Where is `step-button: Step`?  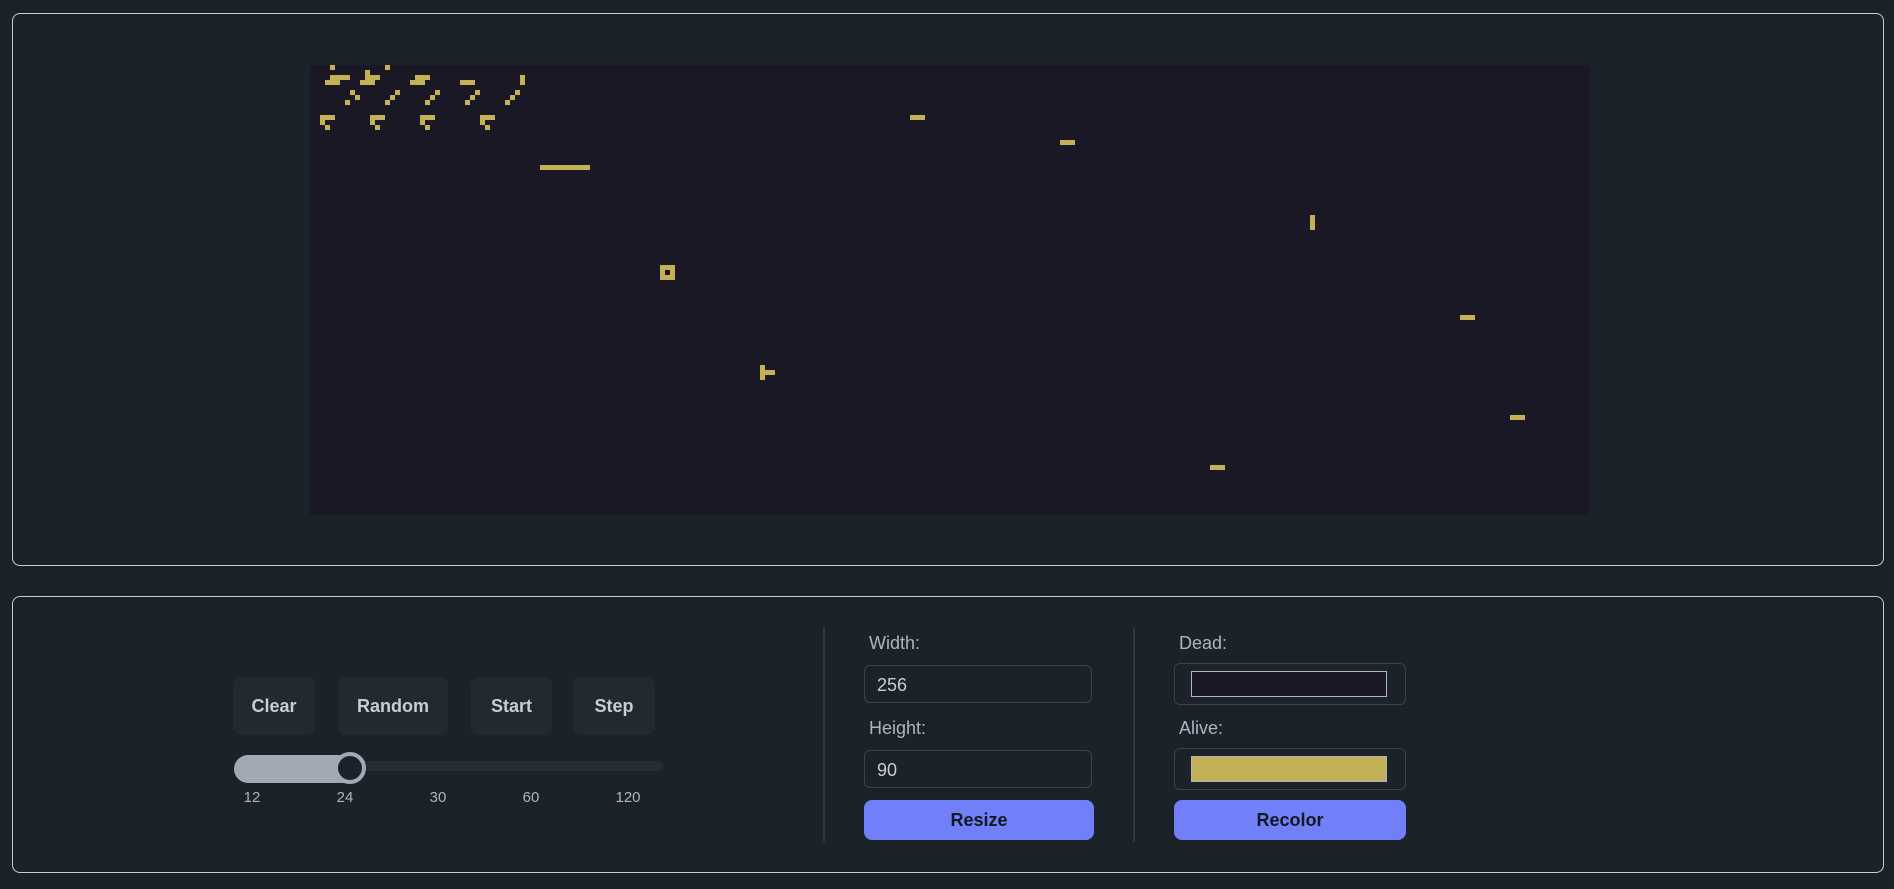
step-button: Step is located at coordinates (614, 706).